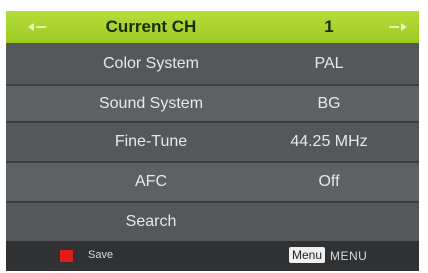 The height and width of the screenshot is (273, 428). What do you see at coordinates (329, 26) in the screenshot?
I see `current-ch-value: 1` at bounding box center [329, 26].